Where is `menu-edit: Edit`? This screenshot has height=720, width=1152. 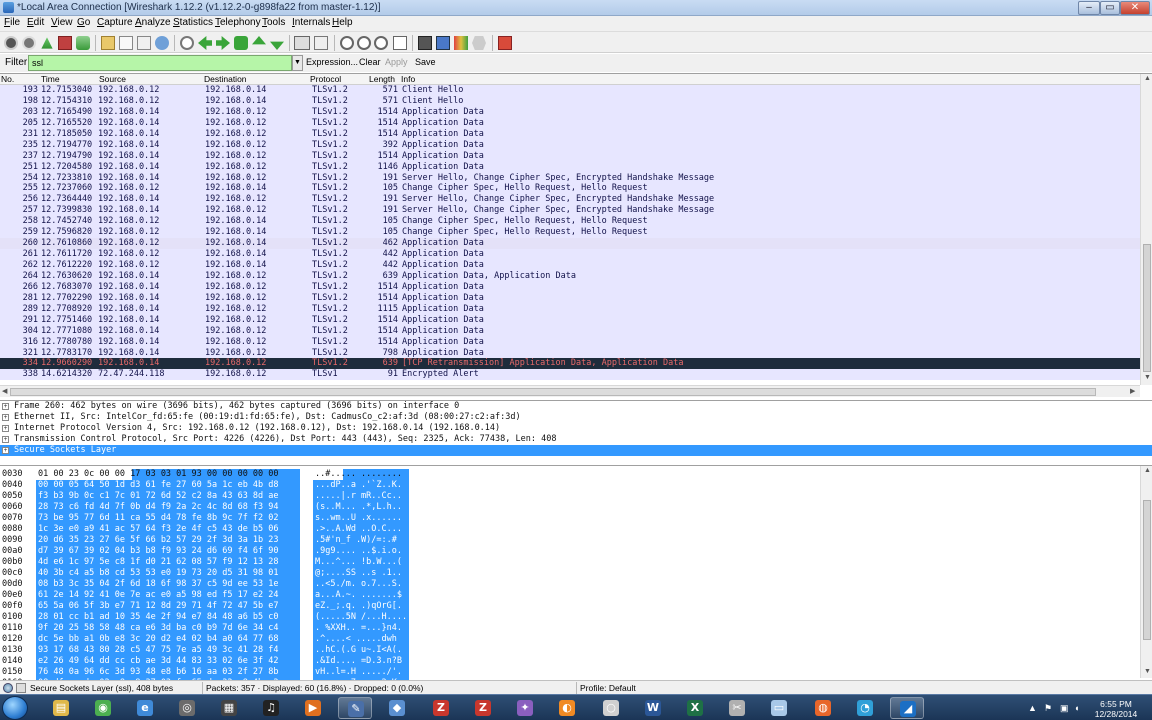 menu-edit: Edit is located at coordinates (35, 22).